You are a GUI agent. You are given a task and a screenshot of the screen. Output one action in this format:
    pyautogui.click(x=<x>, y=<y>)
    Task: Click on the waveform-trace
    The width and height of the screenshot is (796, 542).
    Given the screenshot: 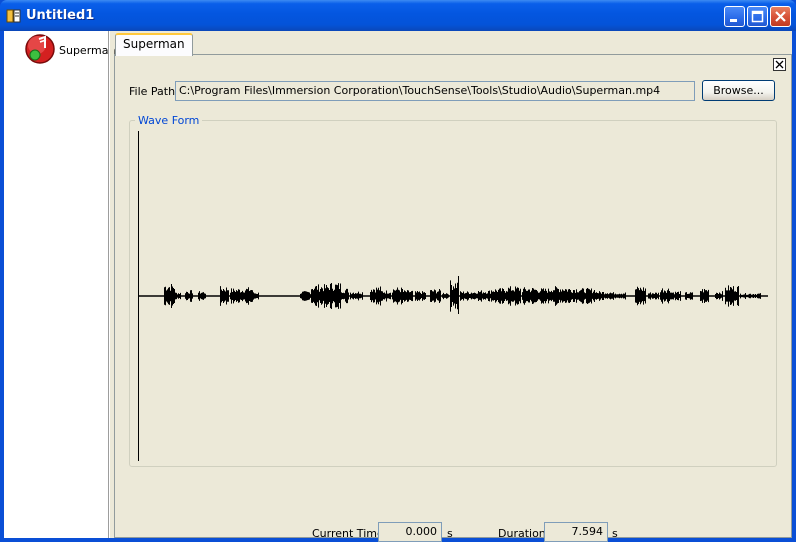 What is the action you would take?
    pyautogui.click(x=462, y=295)
    